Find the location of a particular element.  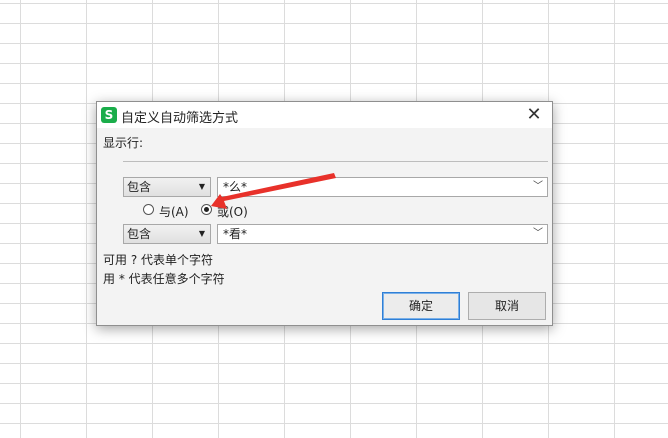

radio-and-circle is located at coordinates (148, 209).